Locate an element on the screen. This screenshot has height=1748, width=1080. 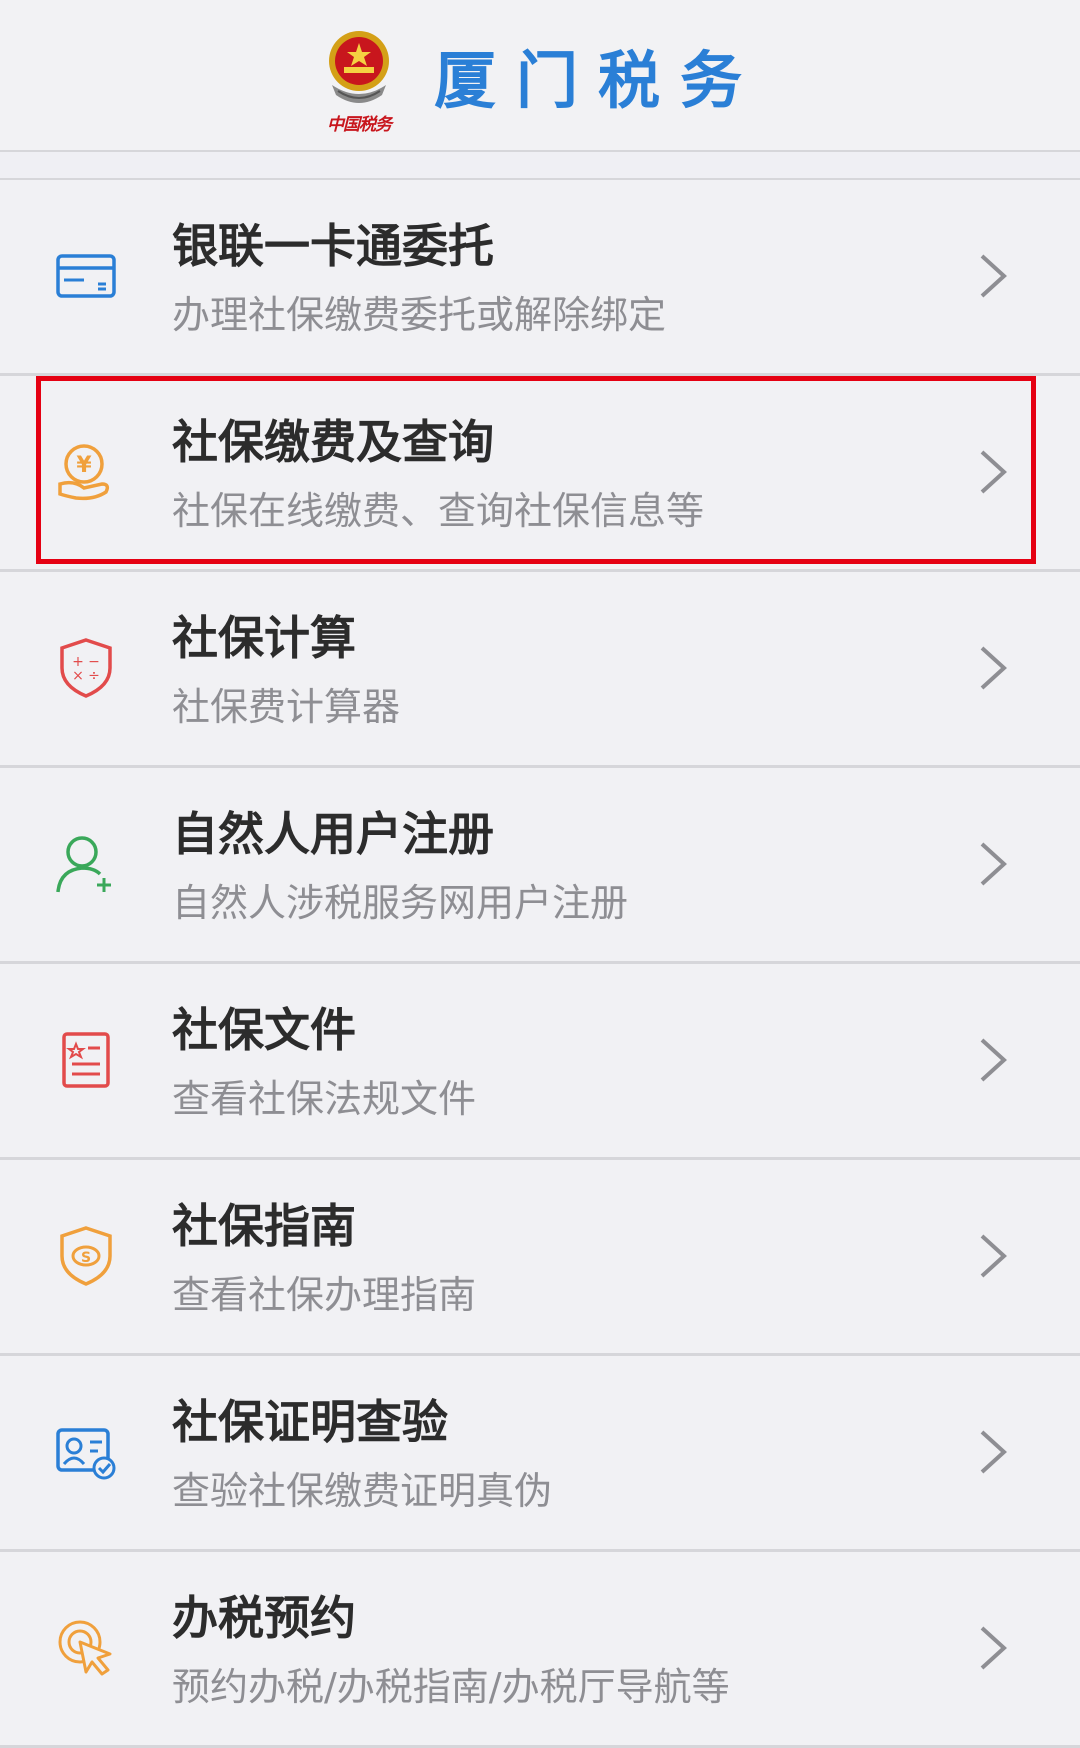
list-item-social-guide: S 社保指南 查看社保办理指南 is located at coordinates (540, 1258).